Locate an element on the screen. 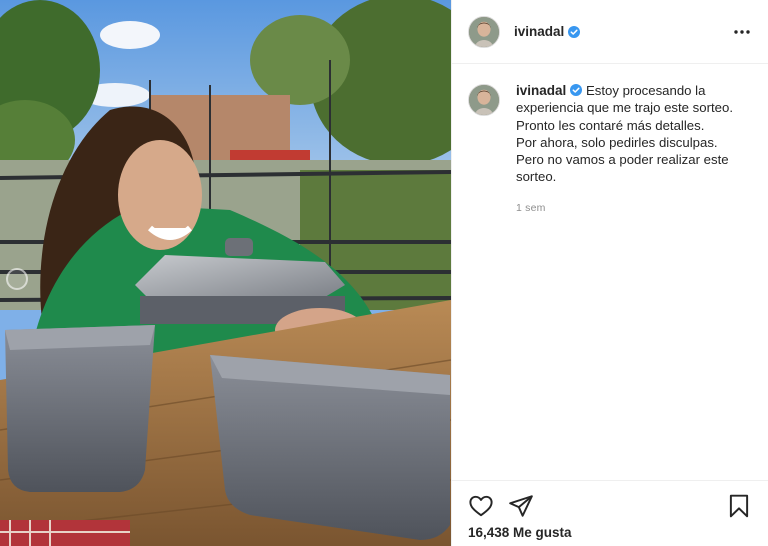 This screenshot has height=546, width=768. post-timestamp: 1 sem is located at coordinates (634, 208).